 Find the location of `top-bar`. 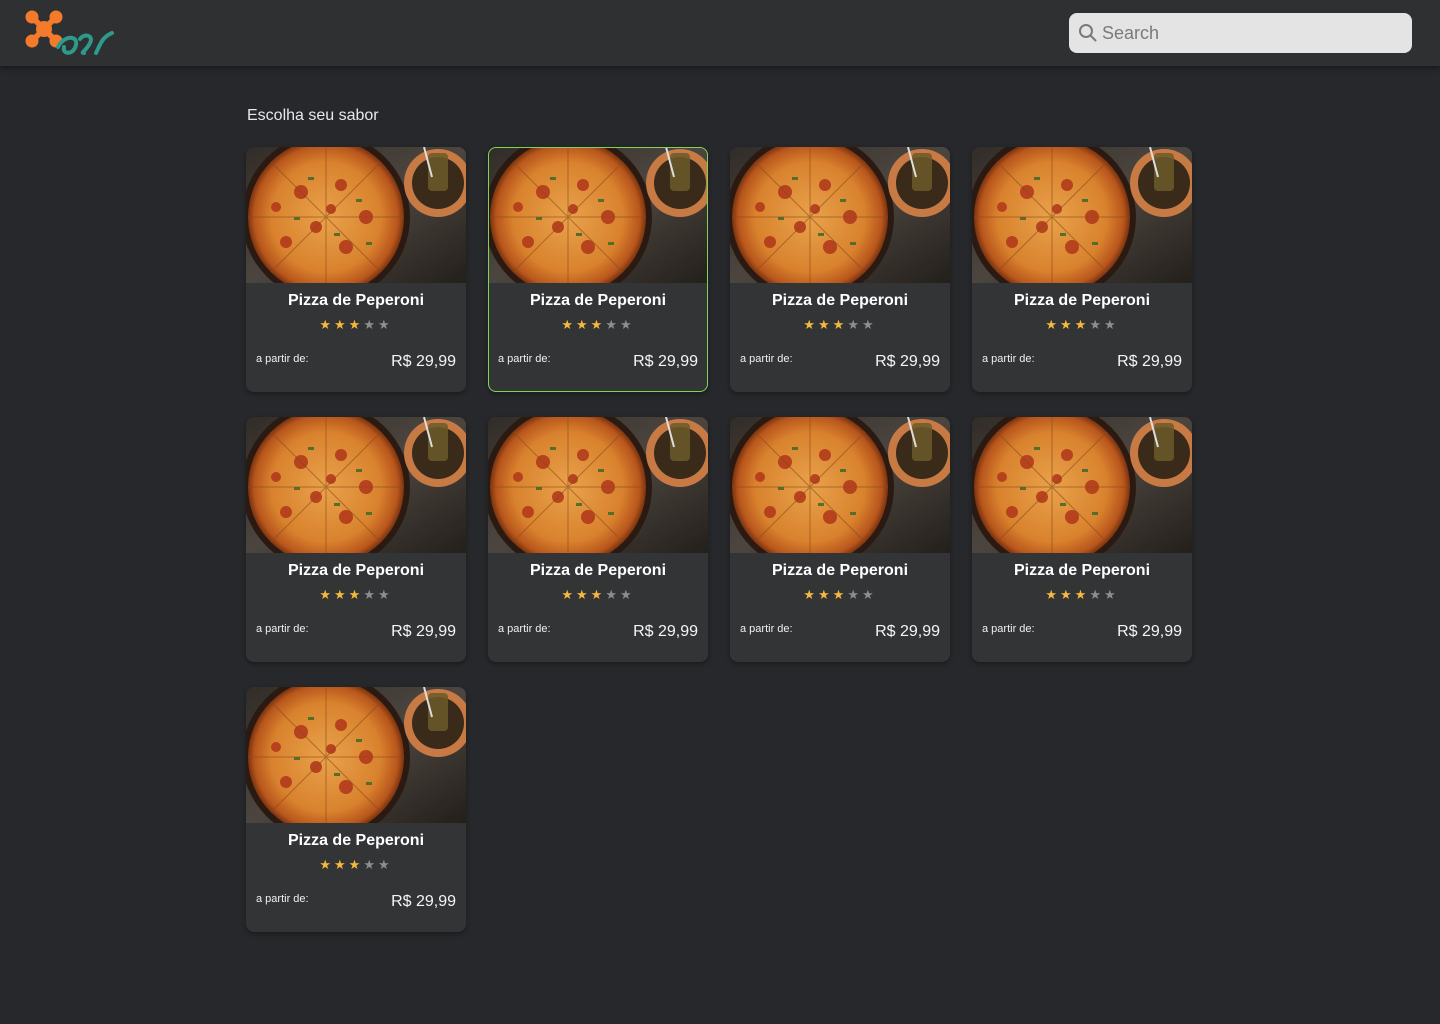

top-bar is located at coordinates (720, 33).